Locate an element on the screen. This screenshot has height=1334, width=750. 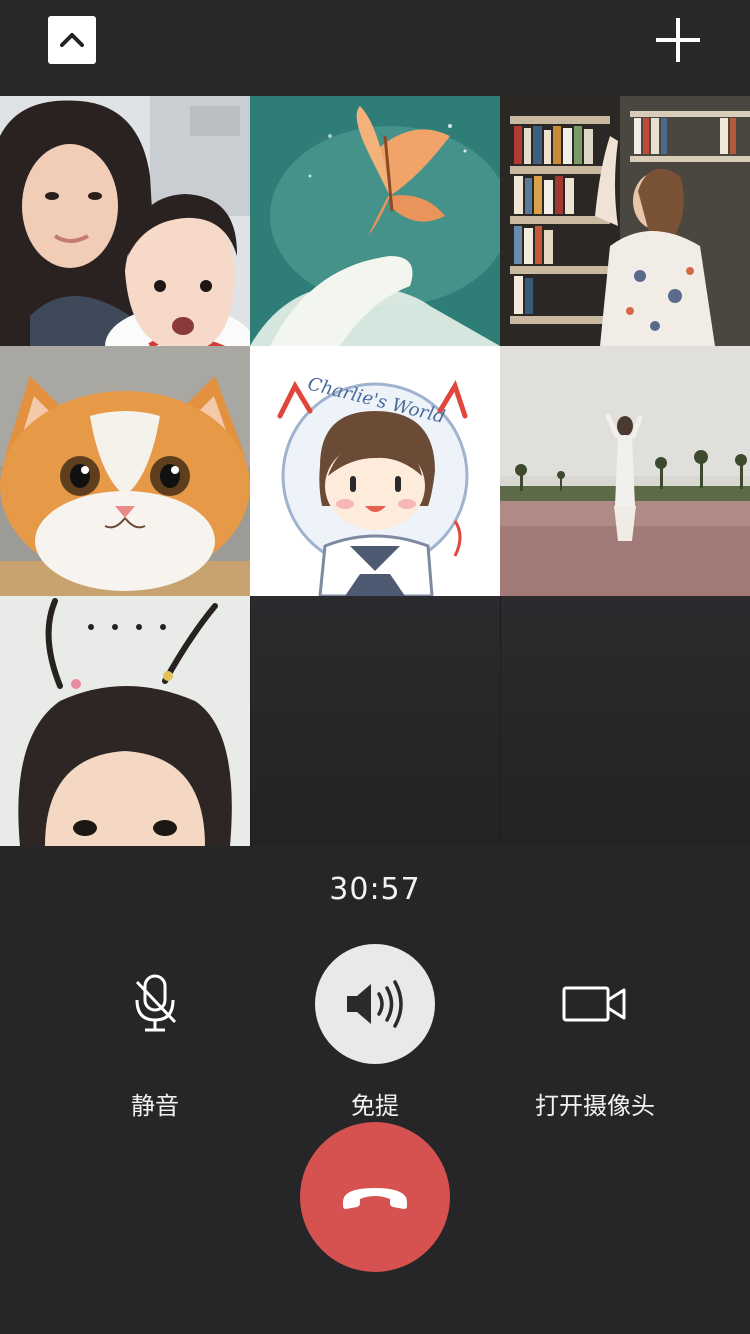
connecting-indicator is located at coordinates (127, 627).